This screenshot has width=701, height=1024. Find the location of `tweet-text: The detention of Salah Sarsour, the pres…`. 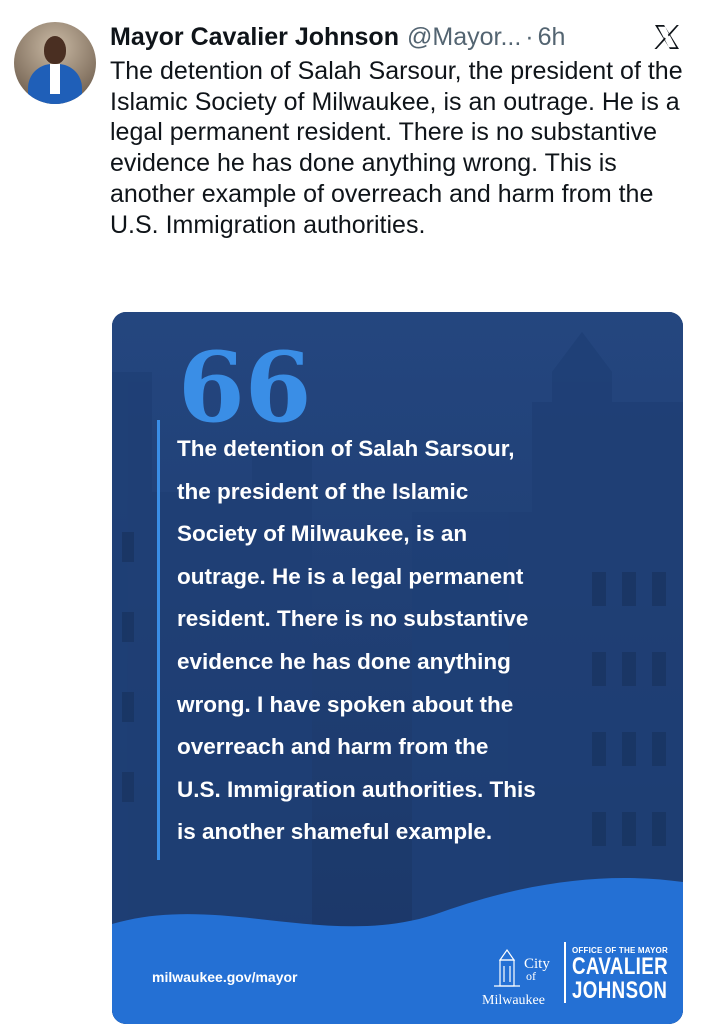

tweet-text: The detention of Salah Sarsour, the pres… is located at coordinates (396, 148).